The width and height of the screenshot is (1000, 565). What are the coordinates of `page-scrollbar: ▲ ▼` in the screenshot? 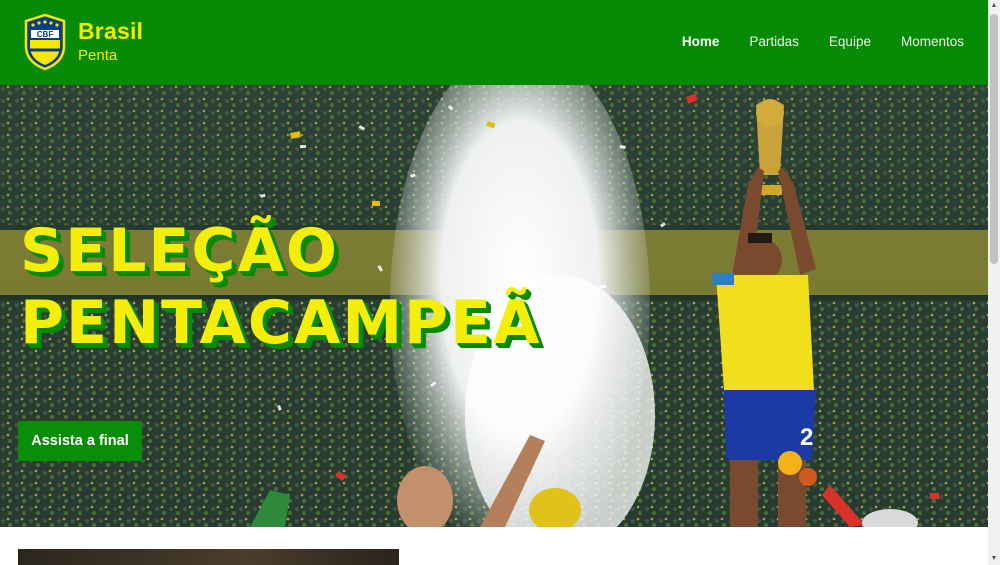 It's located at (994, 282).